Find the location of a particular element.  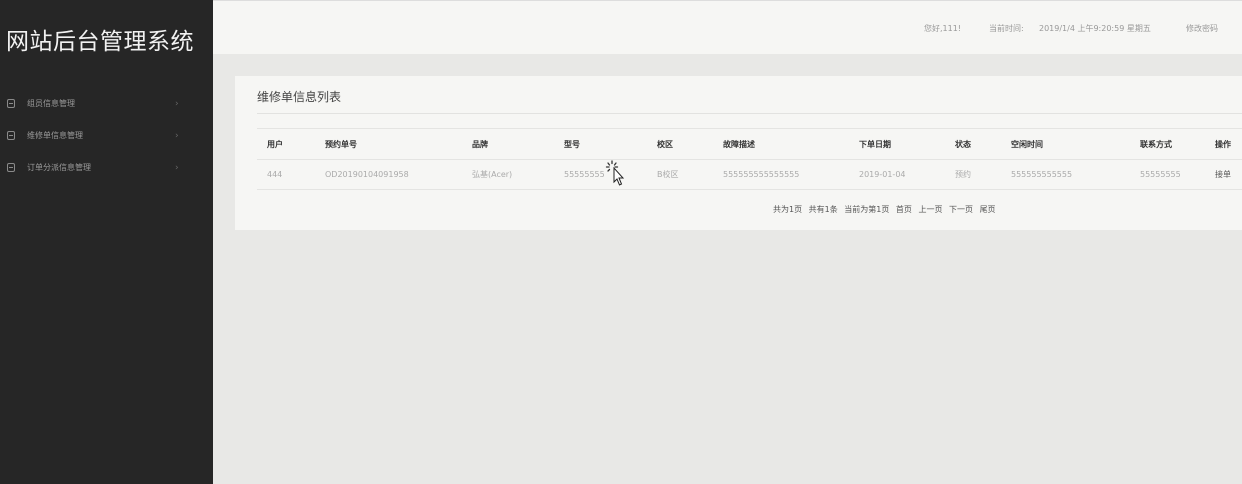

sidebar-item-member-management: 组员信息管理 › is located at coordinates (106, 110).